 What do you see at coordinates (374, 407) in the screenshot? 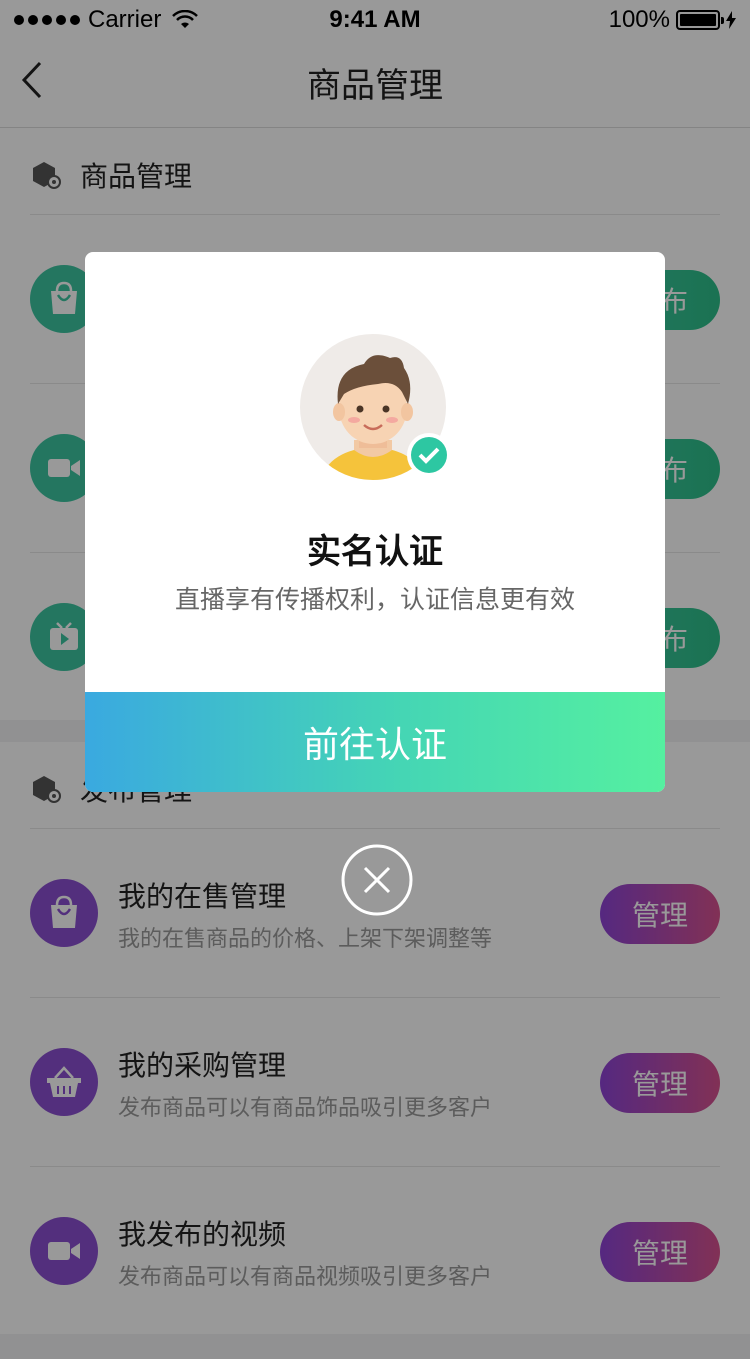
I see `avatar` at bounding box center [374, 407].